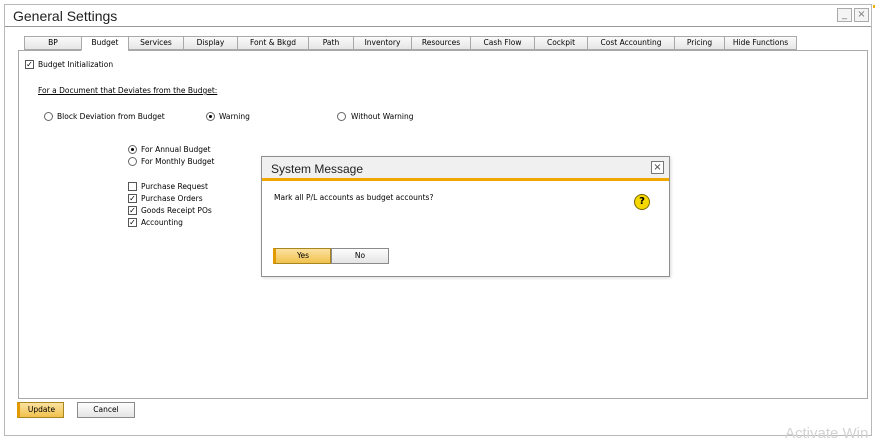 The height and width of the screenshot is (442, 890). Describe the element at coordinates (465, 169) in the screenshot. I see `dialog-title-bar: System Message ×` at that location.